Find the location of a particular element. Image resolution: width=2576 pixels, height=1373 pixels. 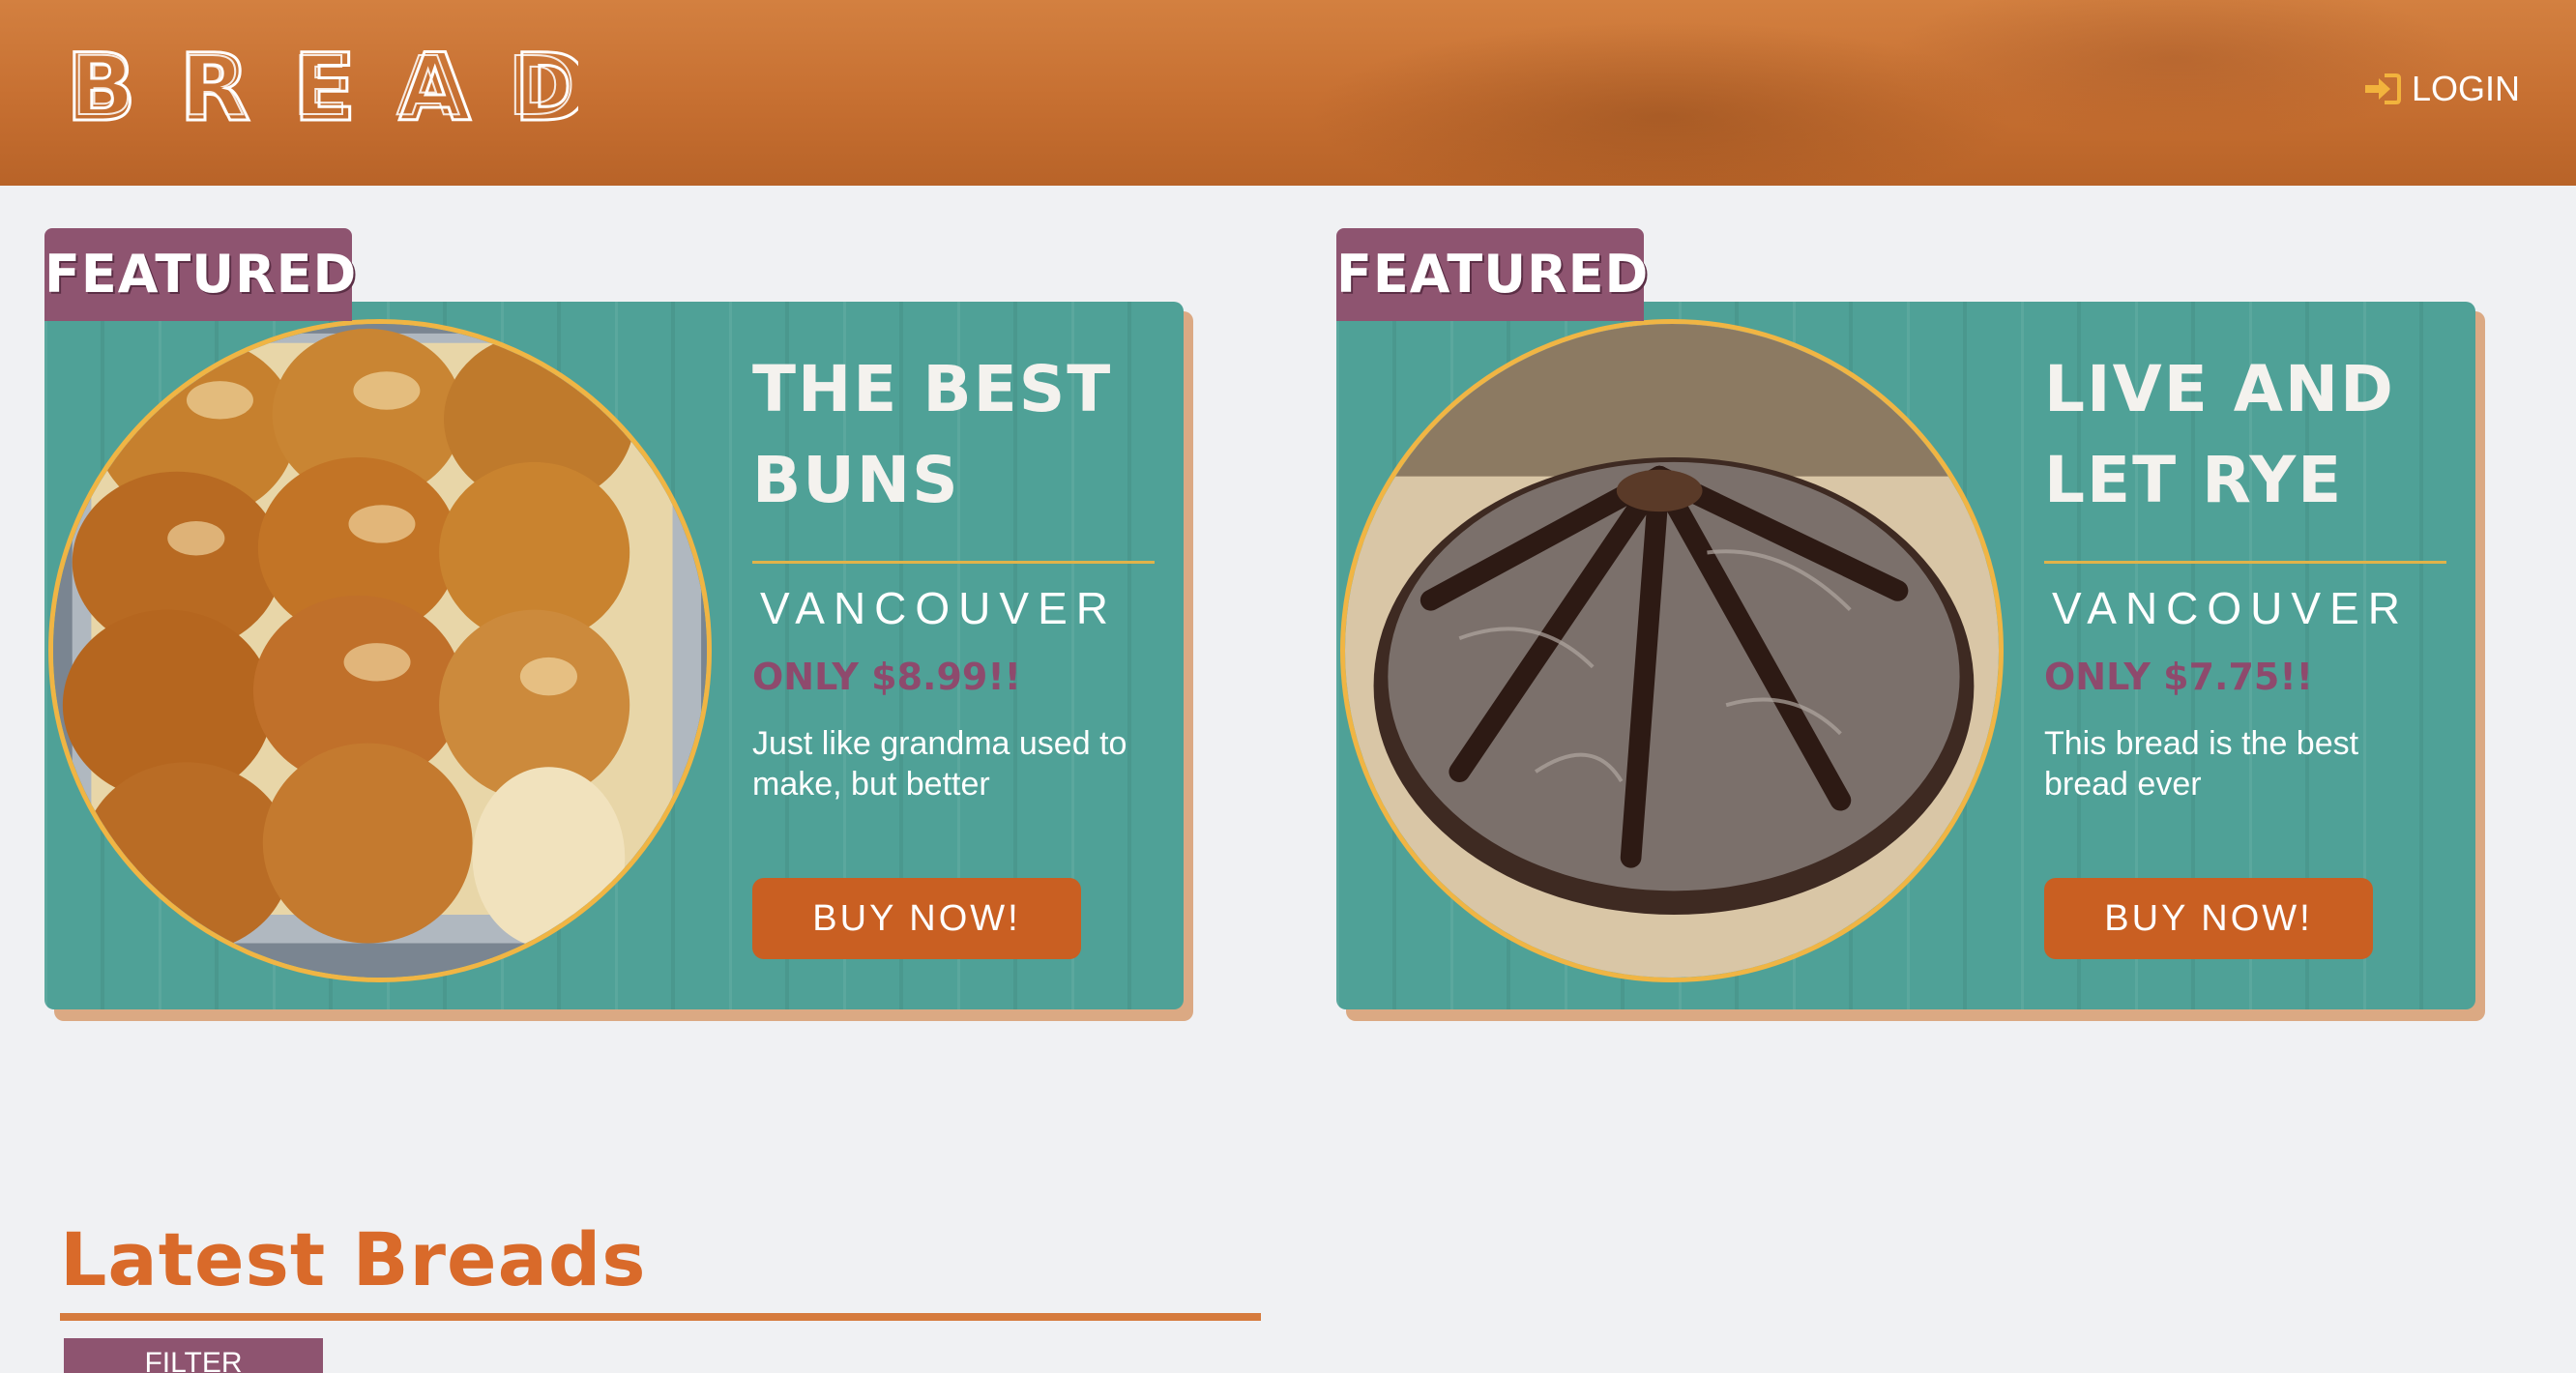

logo-text-inline: BREAD is located at coordinates (325, 86).